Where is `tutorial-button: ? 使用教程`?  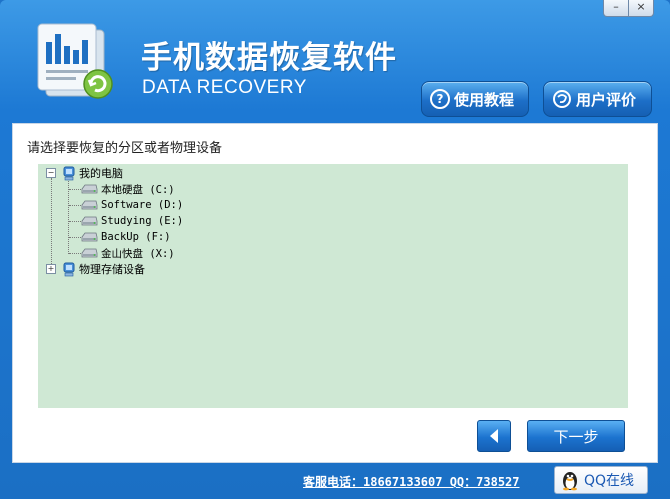
tutorial-button: ? 使用教程 is located at coordinates (475, 99).